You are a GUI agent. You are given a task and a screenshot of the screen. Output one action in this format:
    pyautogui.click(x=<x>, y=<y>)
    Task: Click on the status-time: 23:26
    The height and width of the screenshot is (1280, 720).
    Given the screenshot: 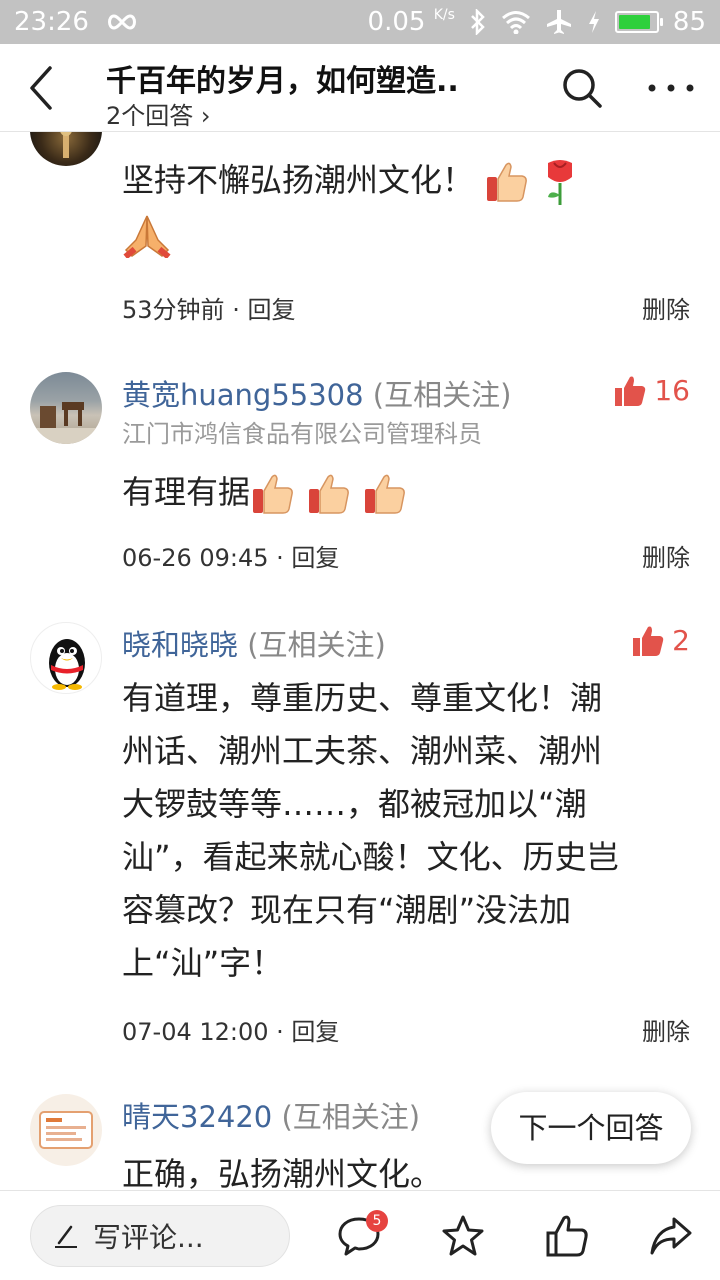 What is the action you would take?
    pyautogui.click(x=51, y=22)
    